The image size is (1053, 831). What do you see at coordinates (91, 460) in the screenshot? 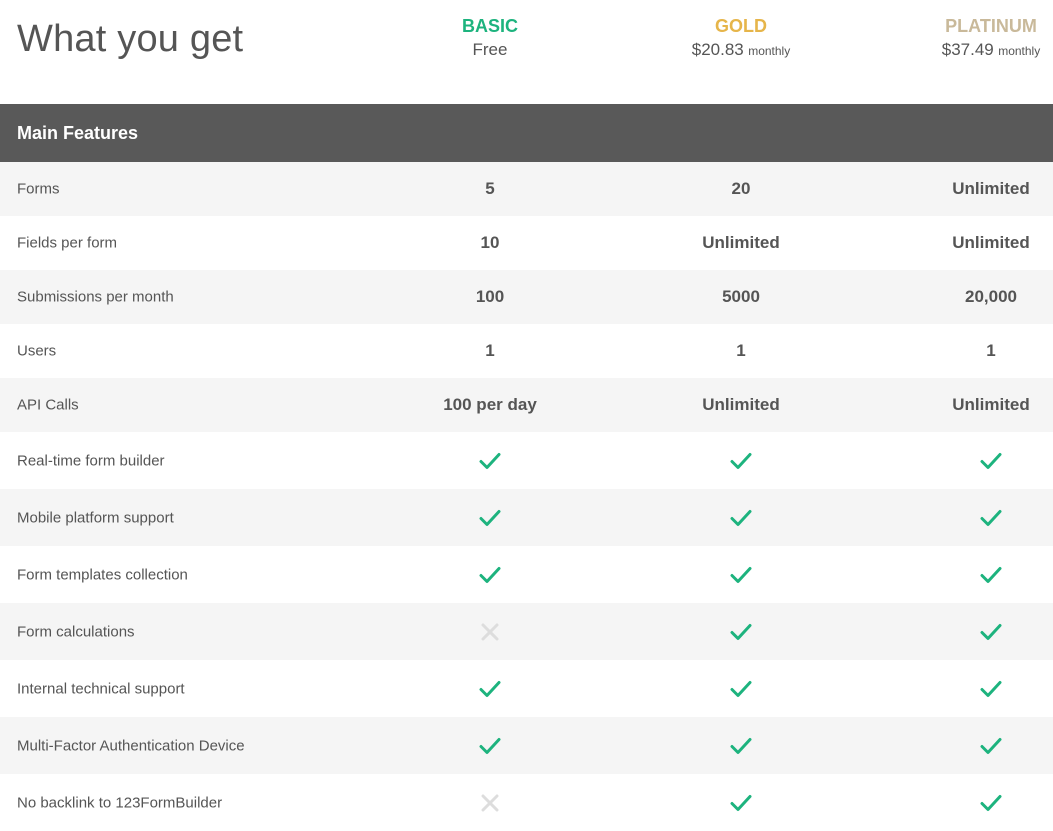
I see `feature-label: Real-time form builder` at bounding box center [91, 460].